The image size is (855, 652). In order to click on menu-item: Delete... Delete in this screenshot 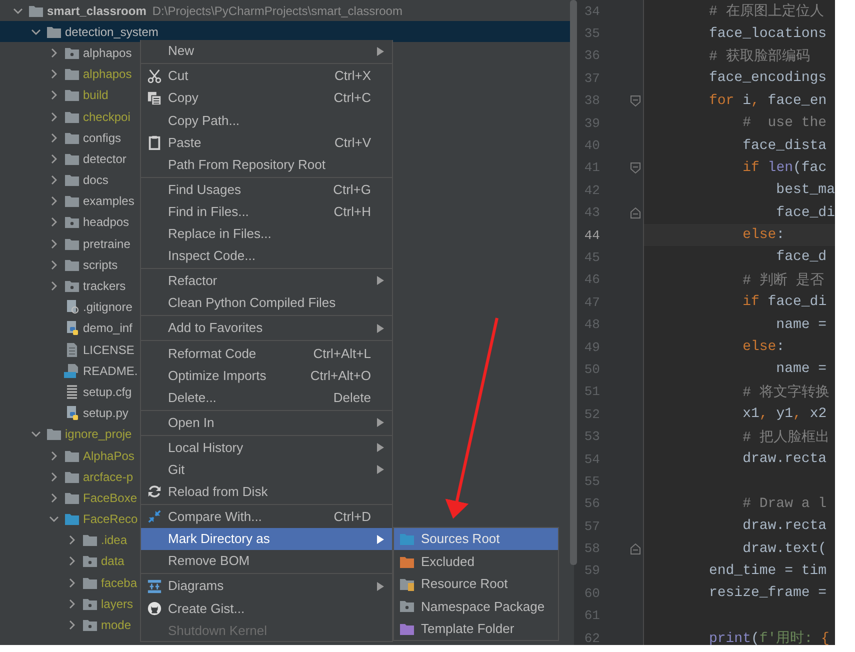, I will do `click(266, 397)`.